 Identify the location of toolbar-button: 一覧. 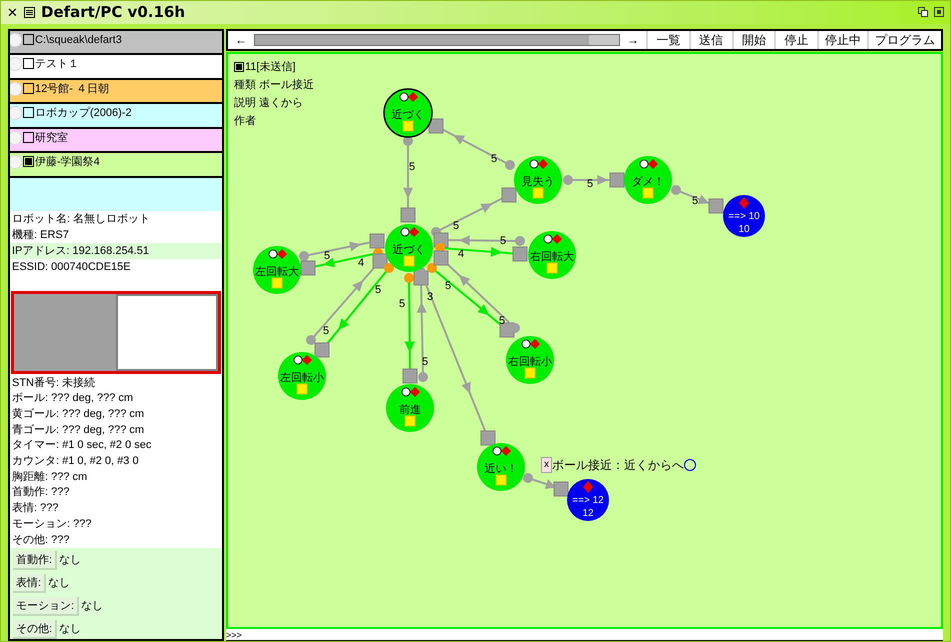
(667, 39).